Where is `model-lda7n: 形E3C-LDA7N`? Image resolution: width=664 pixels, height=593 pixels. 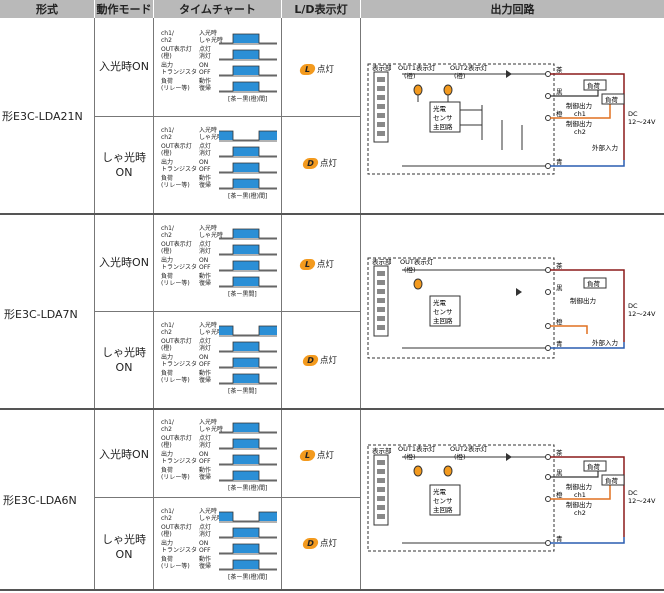
model-lda7n: 形E3C-LDA7N is located at coordinates (41, 314).